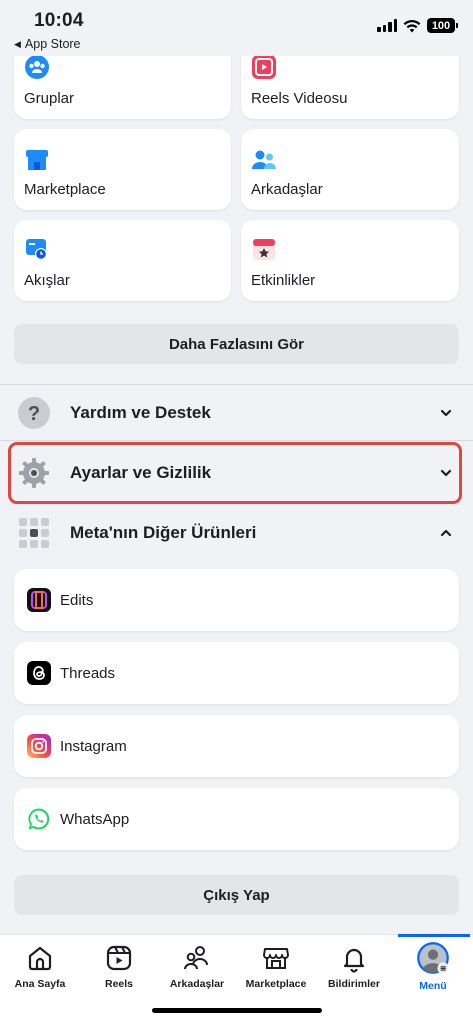 This screenshot has height=1024, width=473. I want to click on meta-product-label: Instagram, so click(93, 746).